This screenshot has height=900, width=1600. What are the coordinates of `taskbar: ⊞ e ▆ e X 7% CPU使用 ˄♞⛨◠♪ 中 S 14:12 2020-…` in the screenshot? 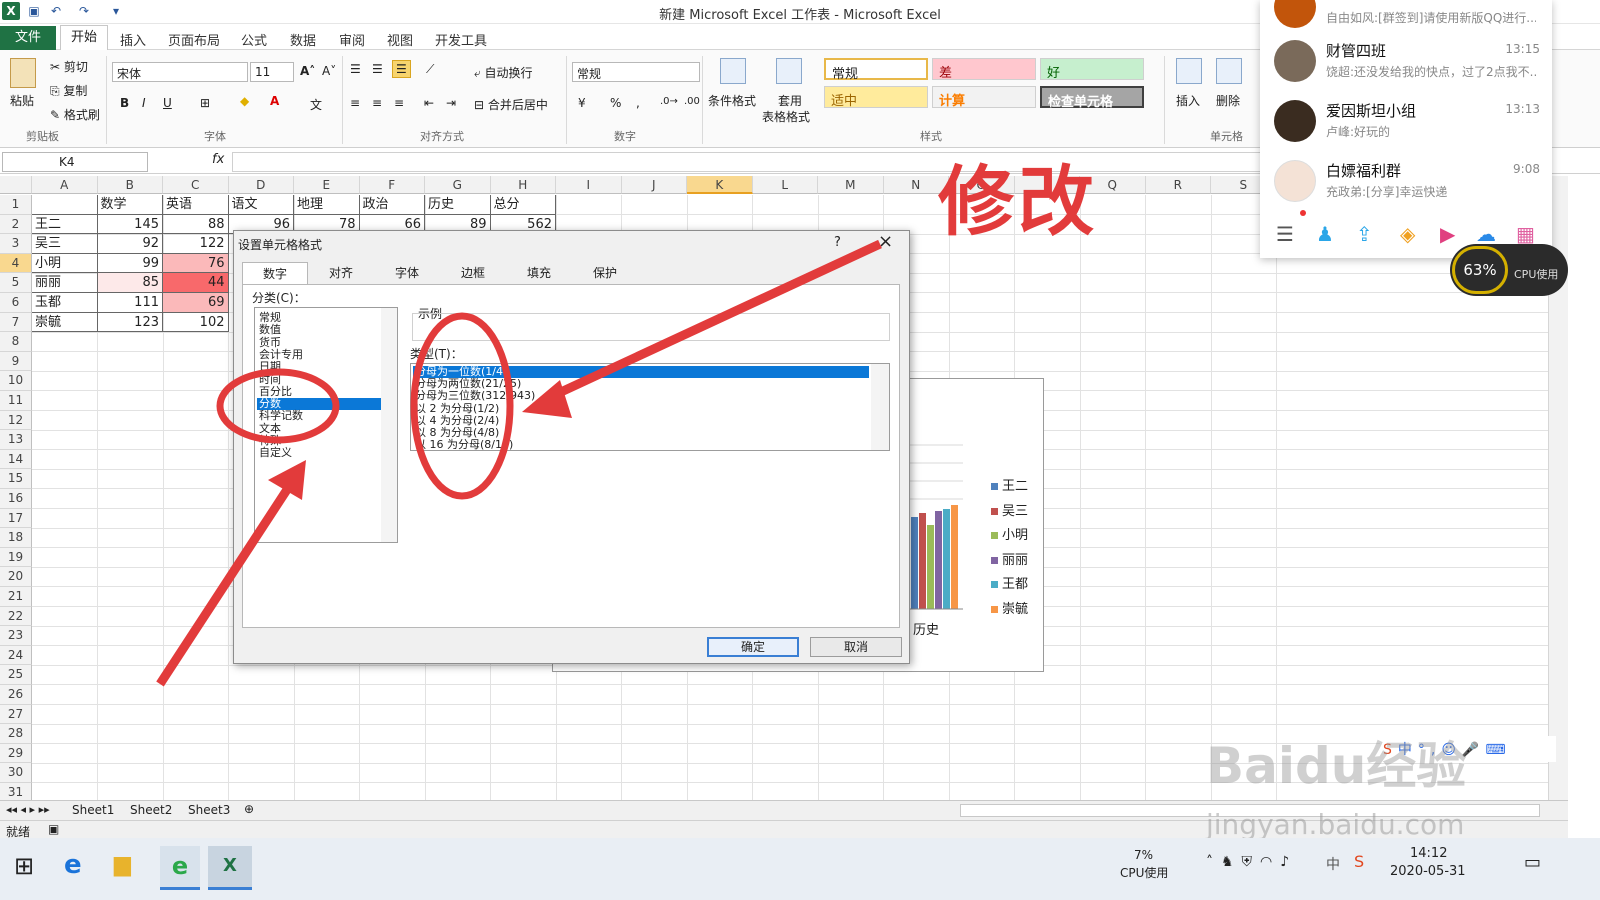 It's located at (800, 869).